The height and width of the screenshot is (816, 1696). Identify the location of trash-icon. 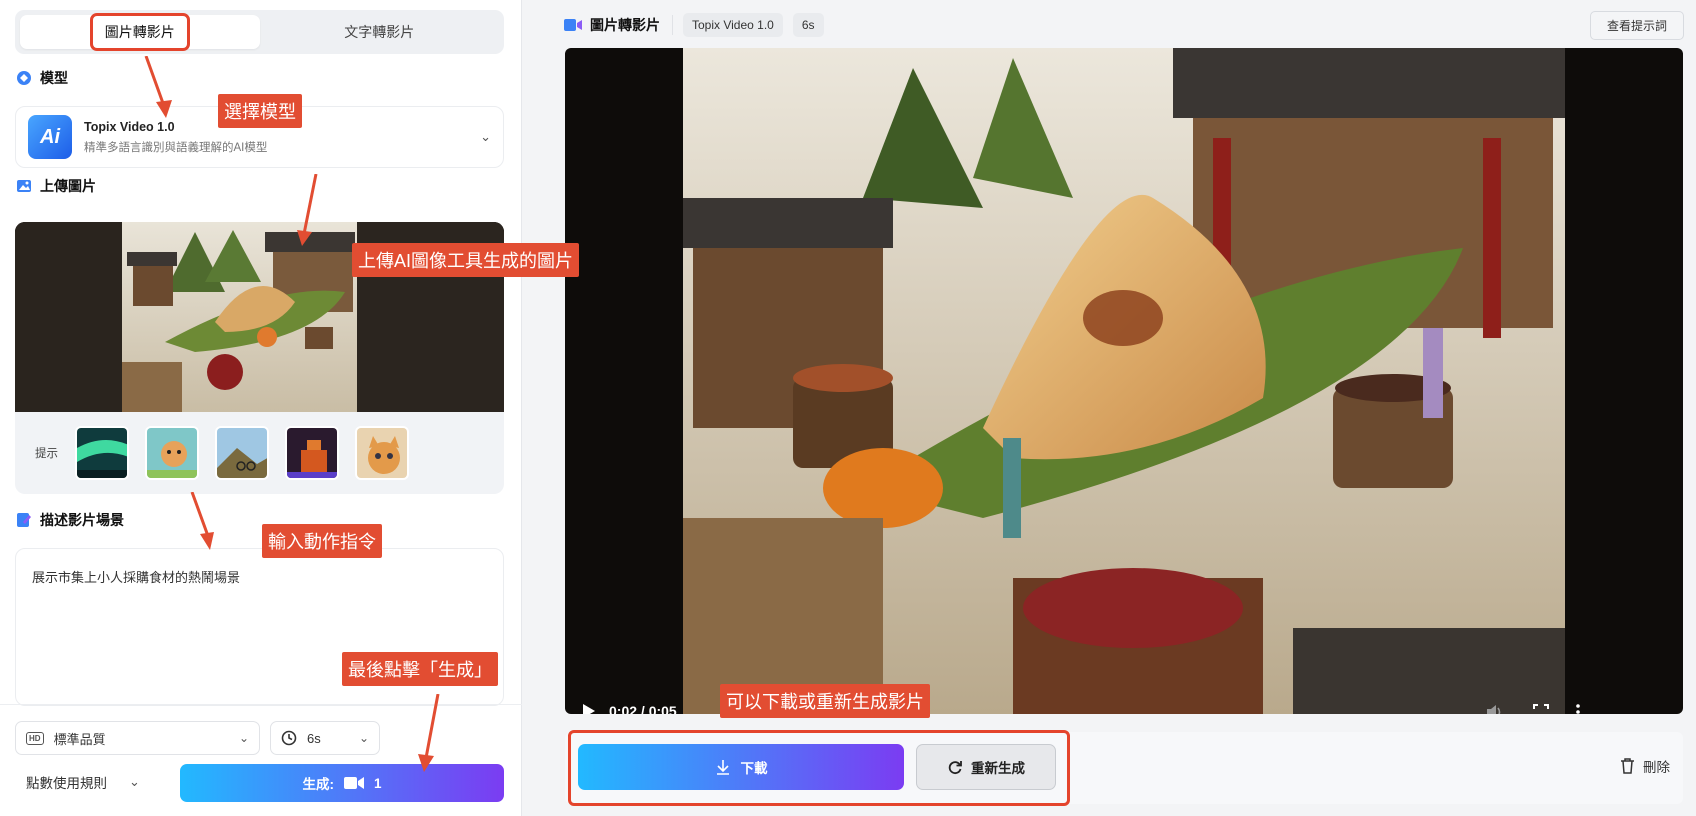
(1627, 766).